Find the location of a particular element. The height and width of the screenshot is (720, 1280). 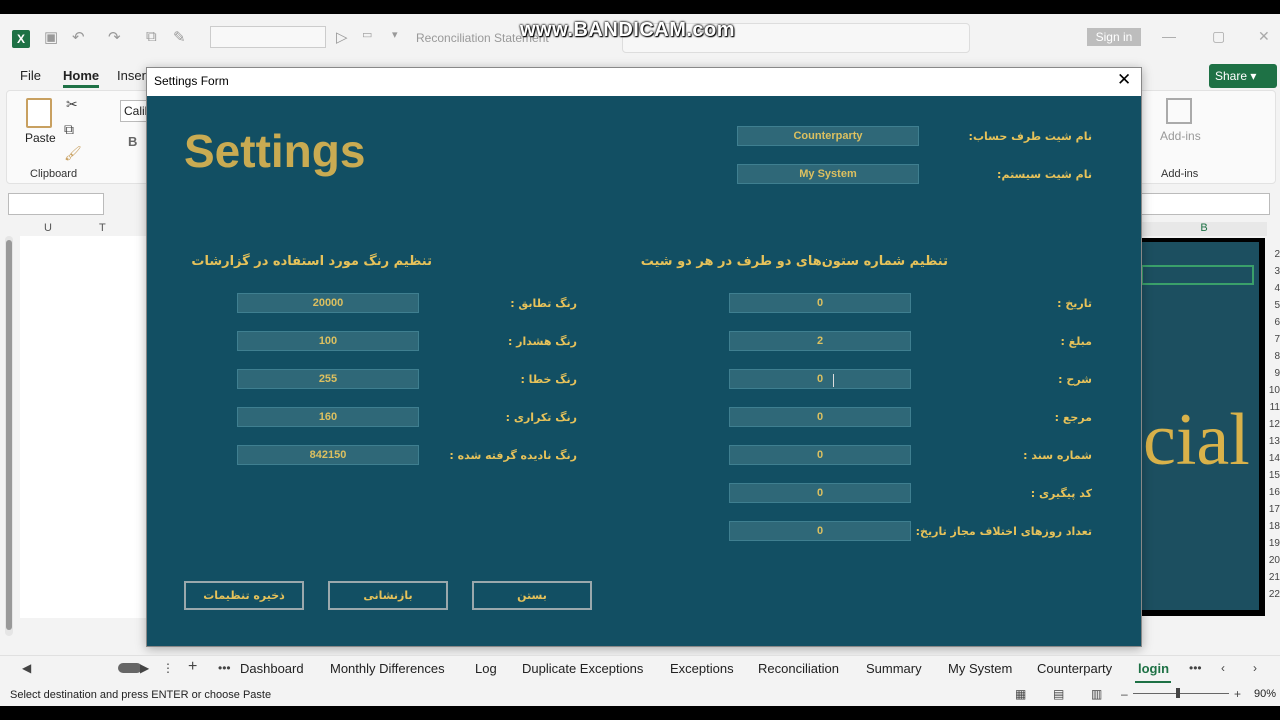

zoom-level: 90% is located at coordinates (1265, 694).